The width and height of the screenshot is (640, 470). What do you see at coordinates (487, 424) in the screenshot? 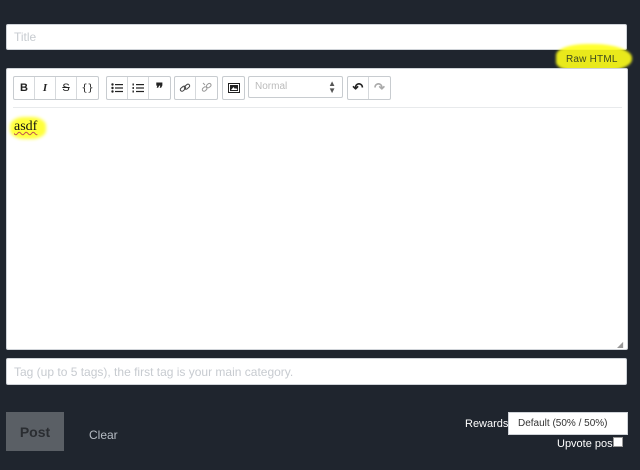
I see `rewards-label: Rewards` at bounding box center [487, 424].